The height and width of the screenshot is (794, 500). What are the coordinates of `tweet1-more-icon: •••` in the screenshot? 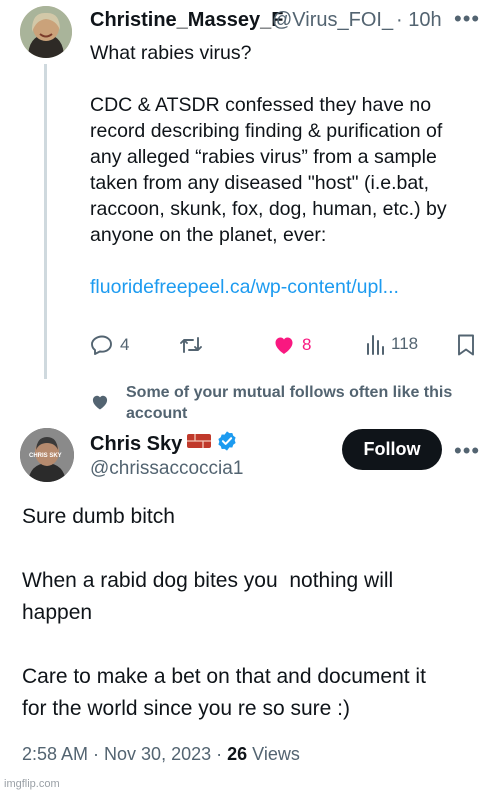 It's located at (467, 19).